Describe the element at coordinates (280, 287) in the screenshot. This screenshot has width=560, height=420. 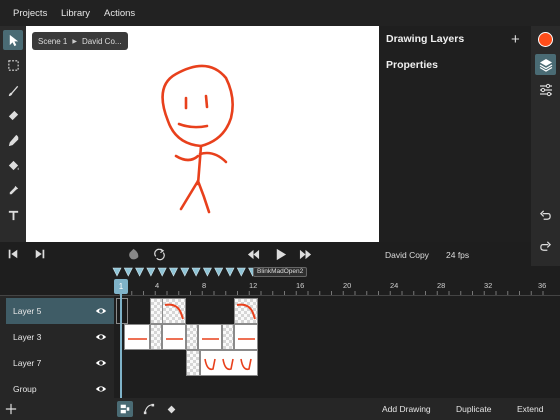
I see `frame-ruler: 4 8 12 16 20 24 28 32 36` at that location.